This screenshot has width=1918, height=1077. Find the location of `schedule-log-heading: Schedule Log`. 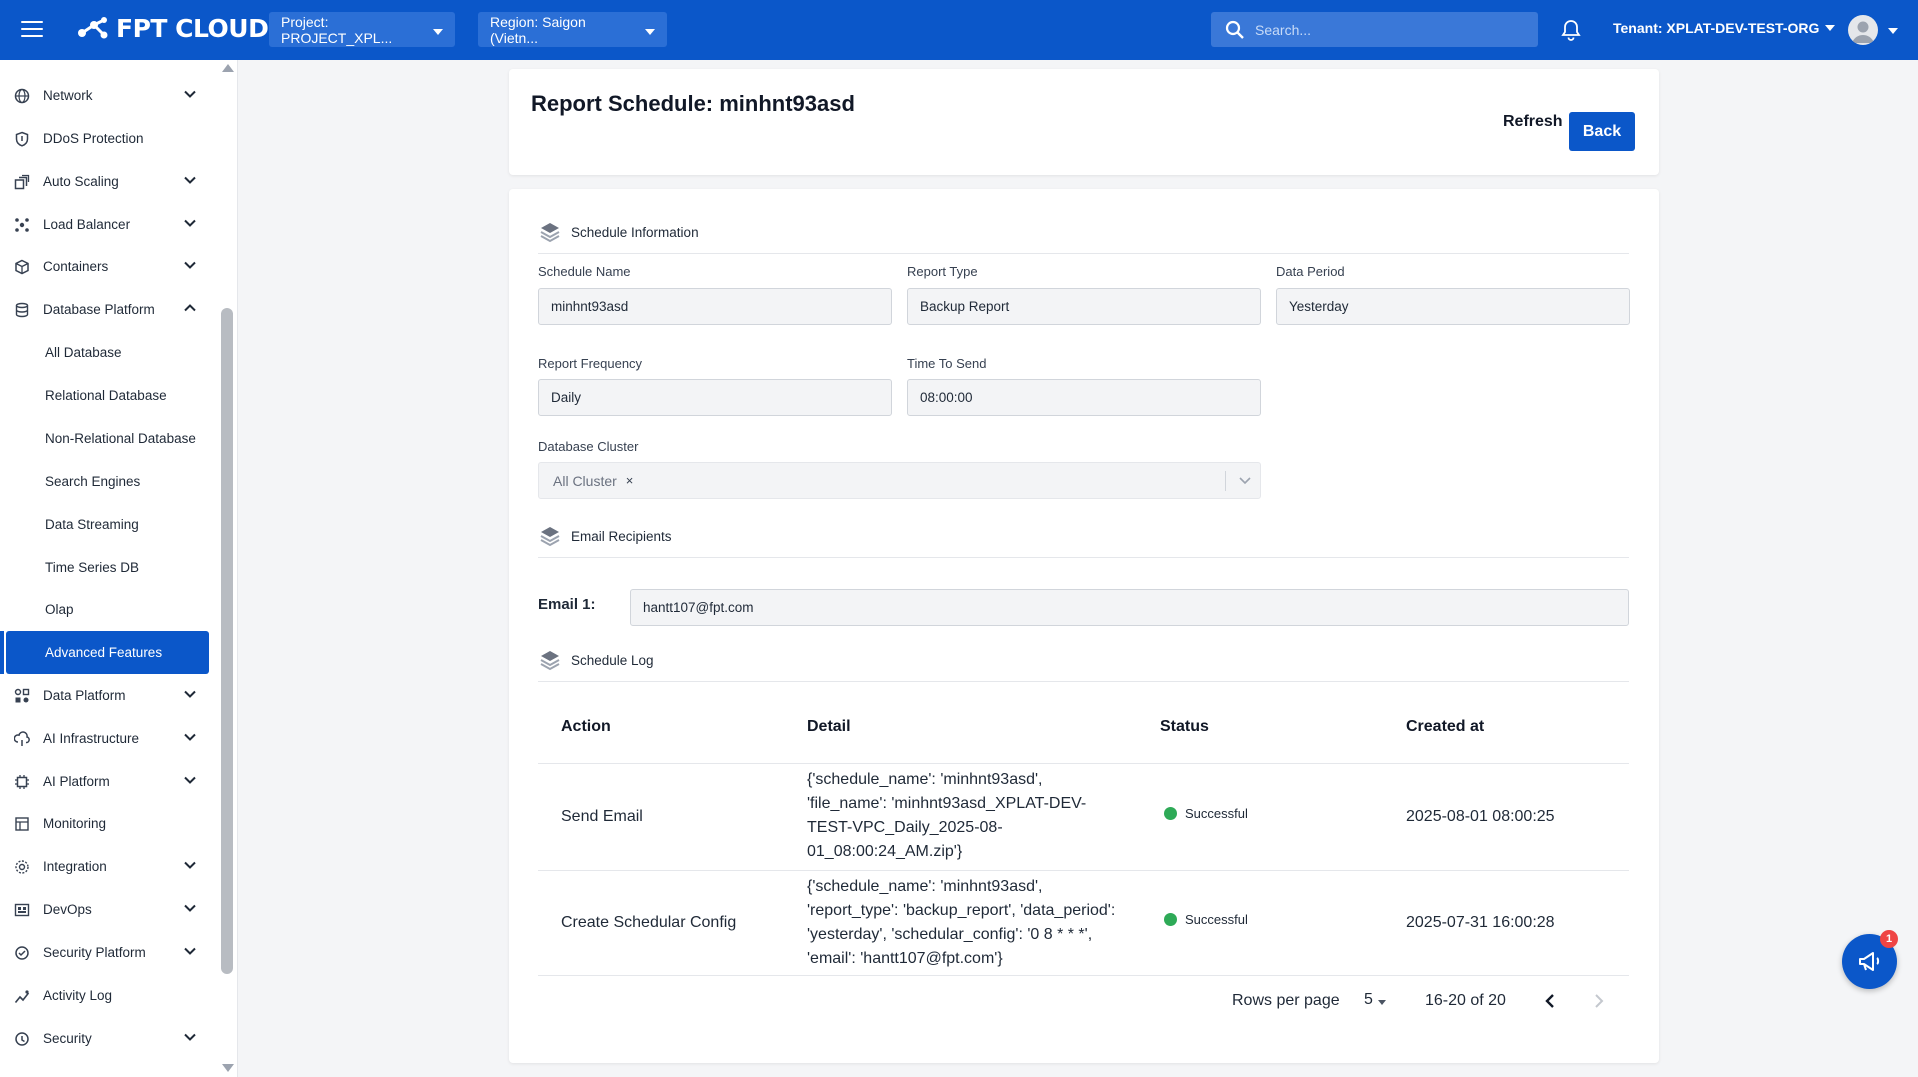

schedule-log-heading: Schedule Log is located at coordinates (596, 660).